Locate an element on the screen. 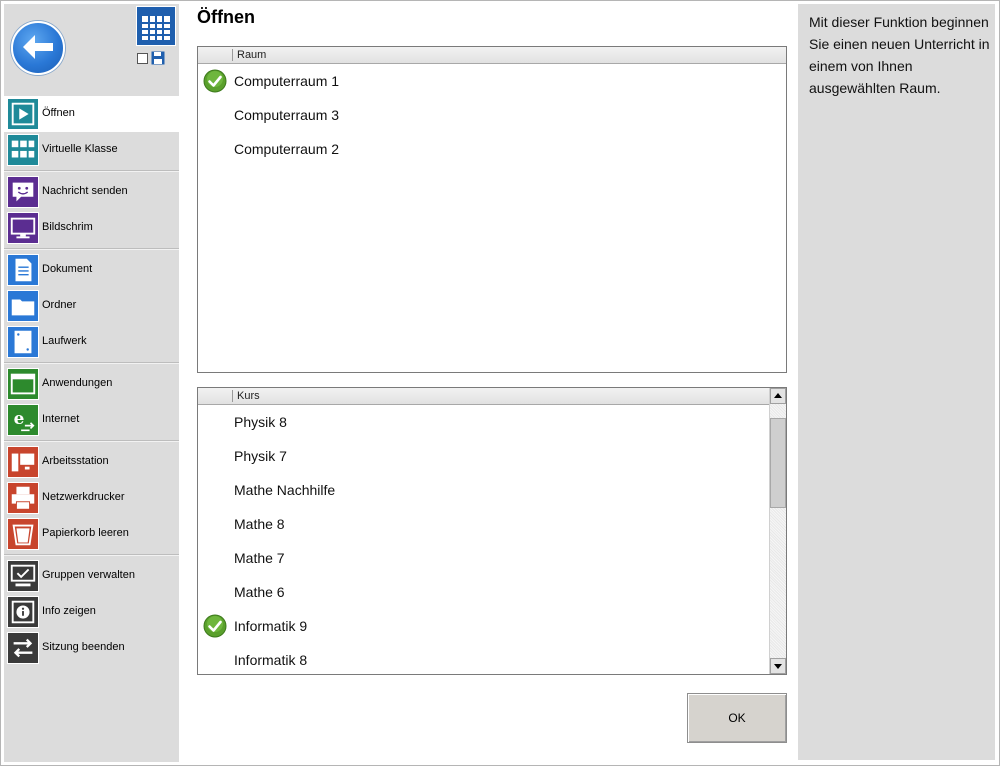 Image resolution: width=1000 pixels, height=766 pixels. sidebar-item-logout: Sitzung beenden is located at coordinates (91, 648).